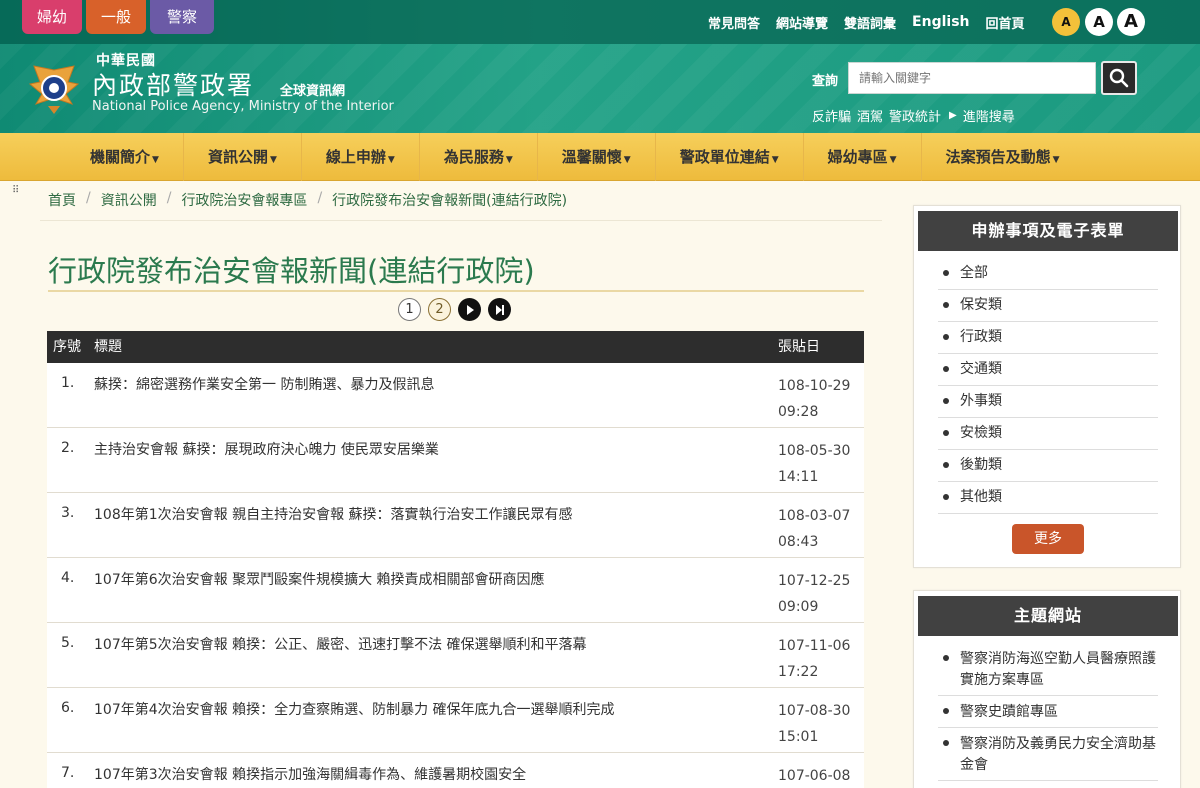  Describe the element at coordinates (237, 157) in the screenshot. I see `nav-label: 資訊公開` at that location.